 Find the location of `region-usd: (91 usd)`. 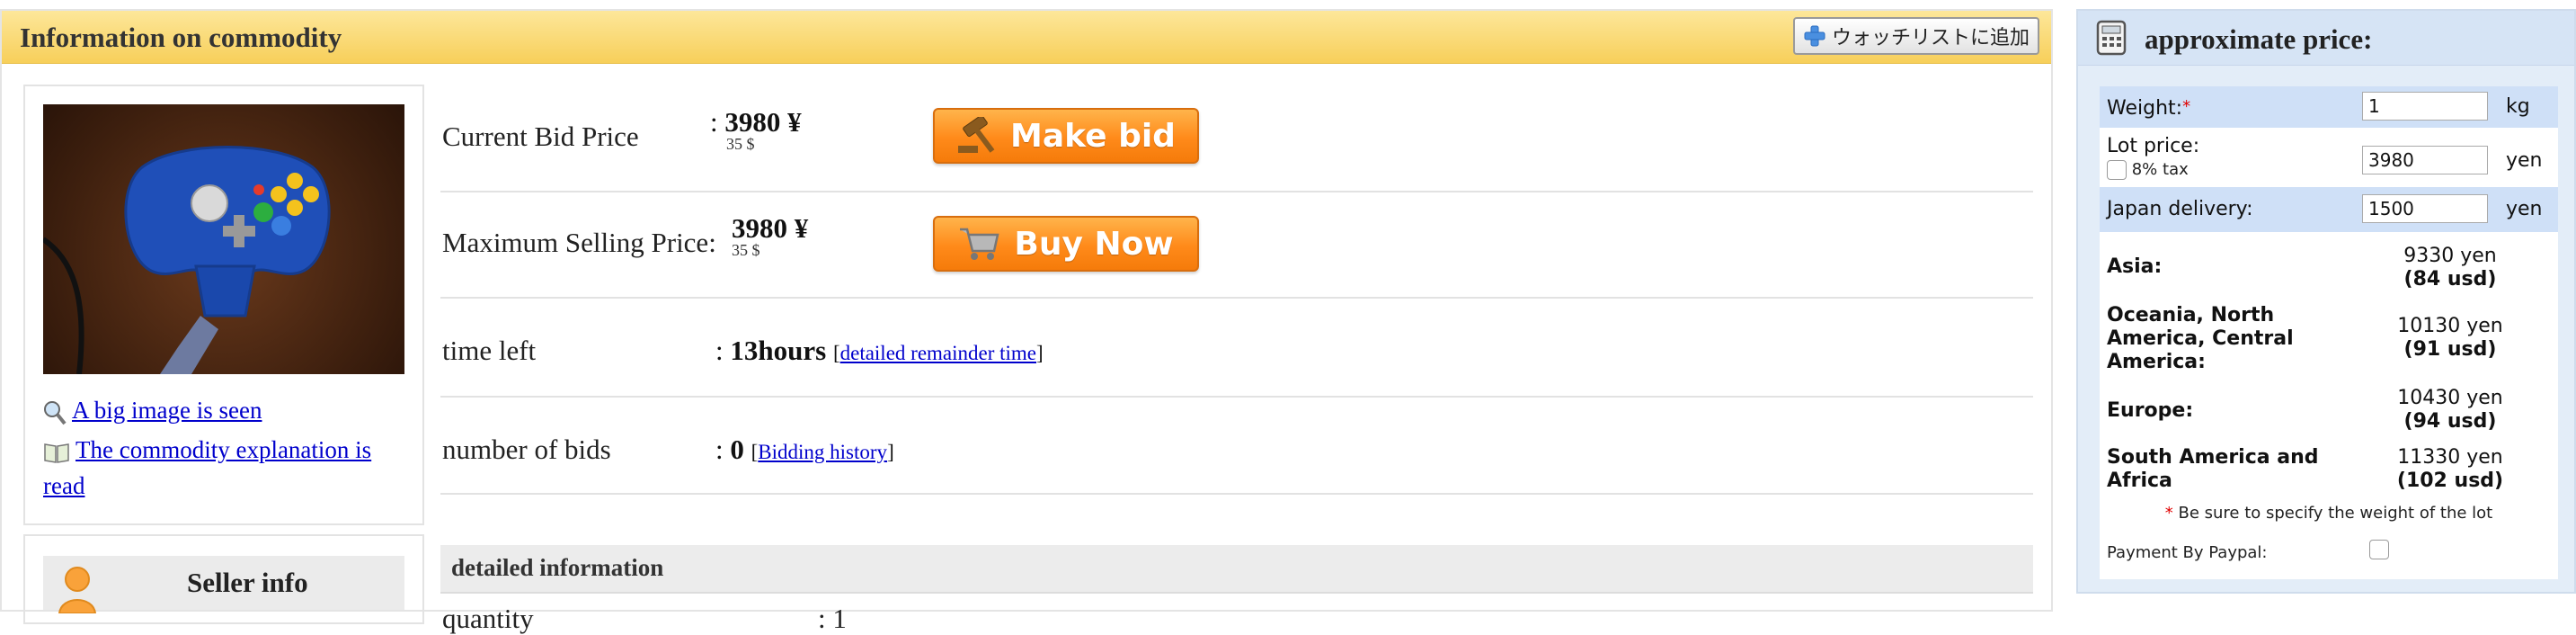

region-usd: (91 usd) is located at coordinates (2450, 349).